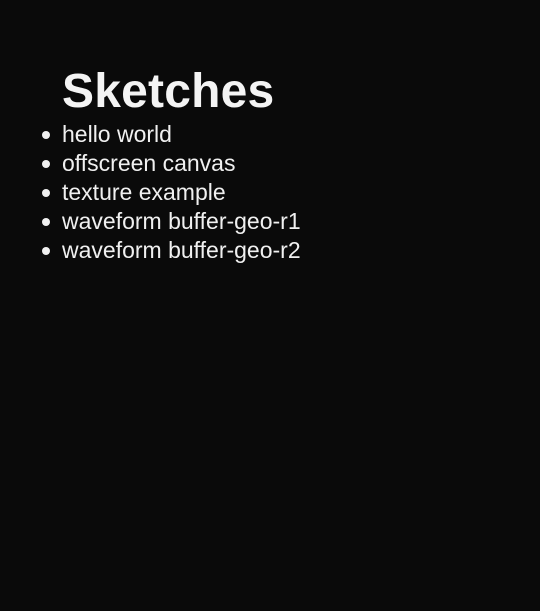 The width and height of the screenshot is (540, 611). I want to click on sketch-link-waveform-buffer-geo-r1: waveform buffer-geo-r1, so click(181, 221).